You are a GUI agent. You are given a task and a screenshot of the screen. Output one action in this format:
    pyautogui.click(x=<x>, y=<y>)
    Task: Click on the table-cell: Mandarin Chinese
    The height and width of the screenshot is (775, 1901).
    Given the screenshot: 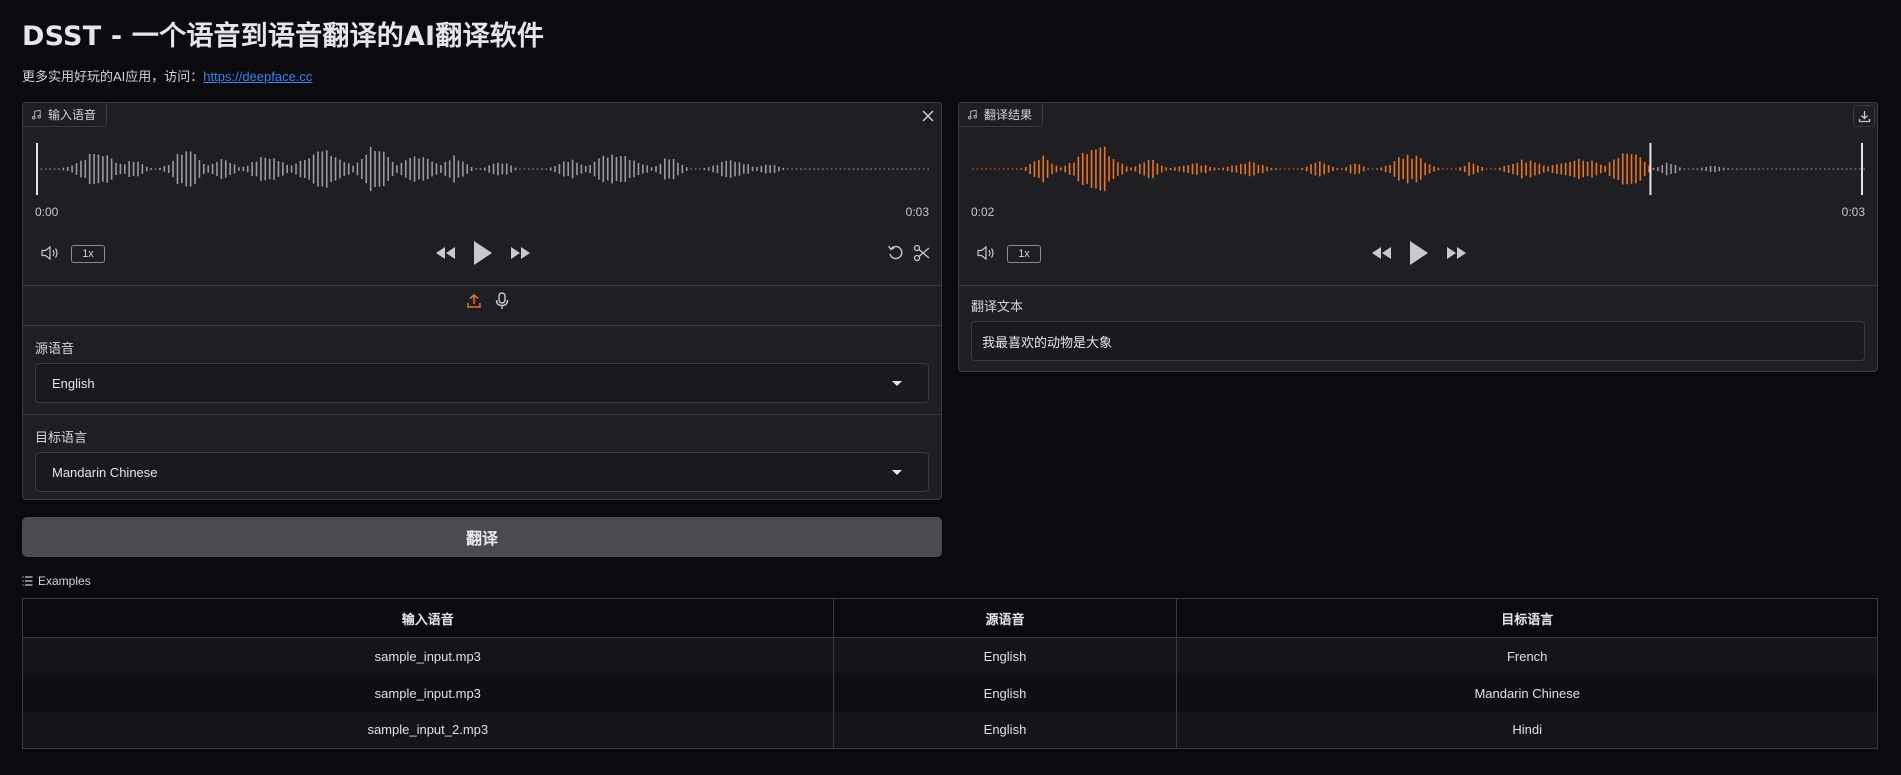 What is the action you would take?
    pyautogui.click(x=1527, y=693)
    